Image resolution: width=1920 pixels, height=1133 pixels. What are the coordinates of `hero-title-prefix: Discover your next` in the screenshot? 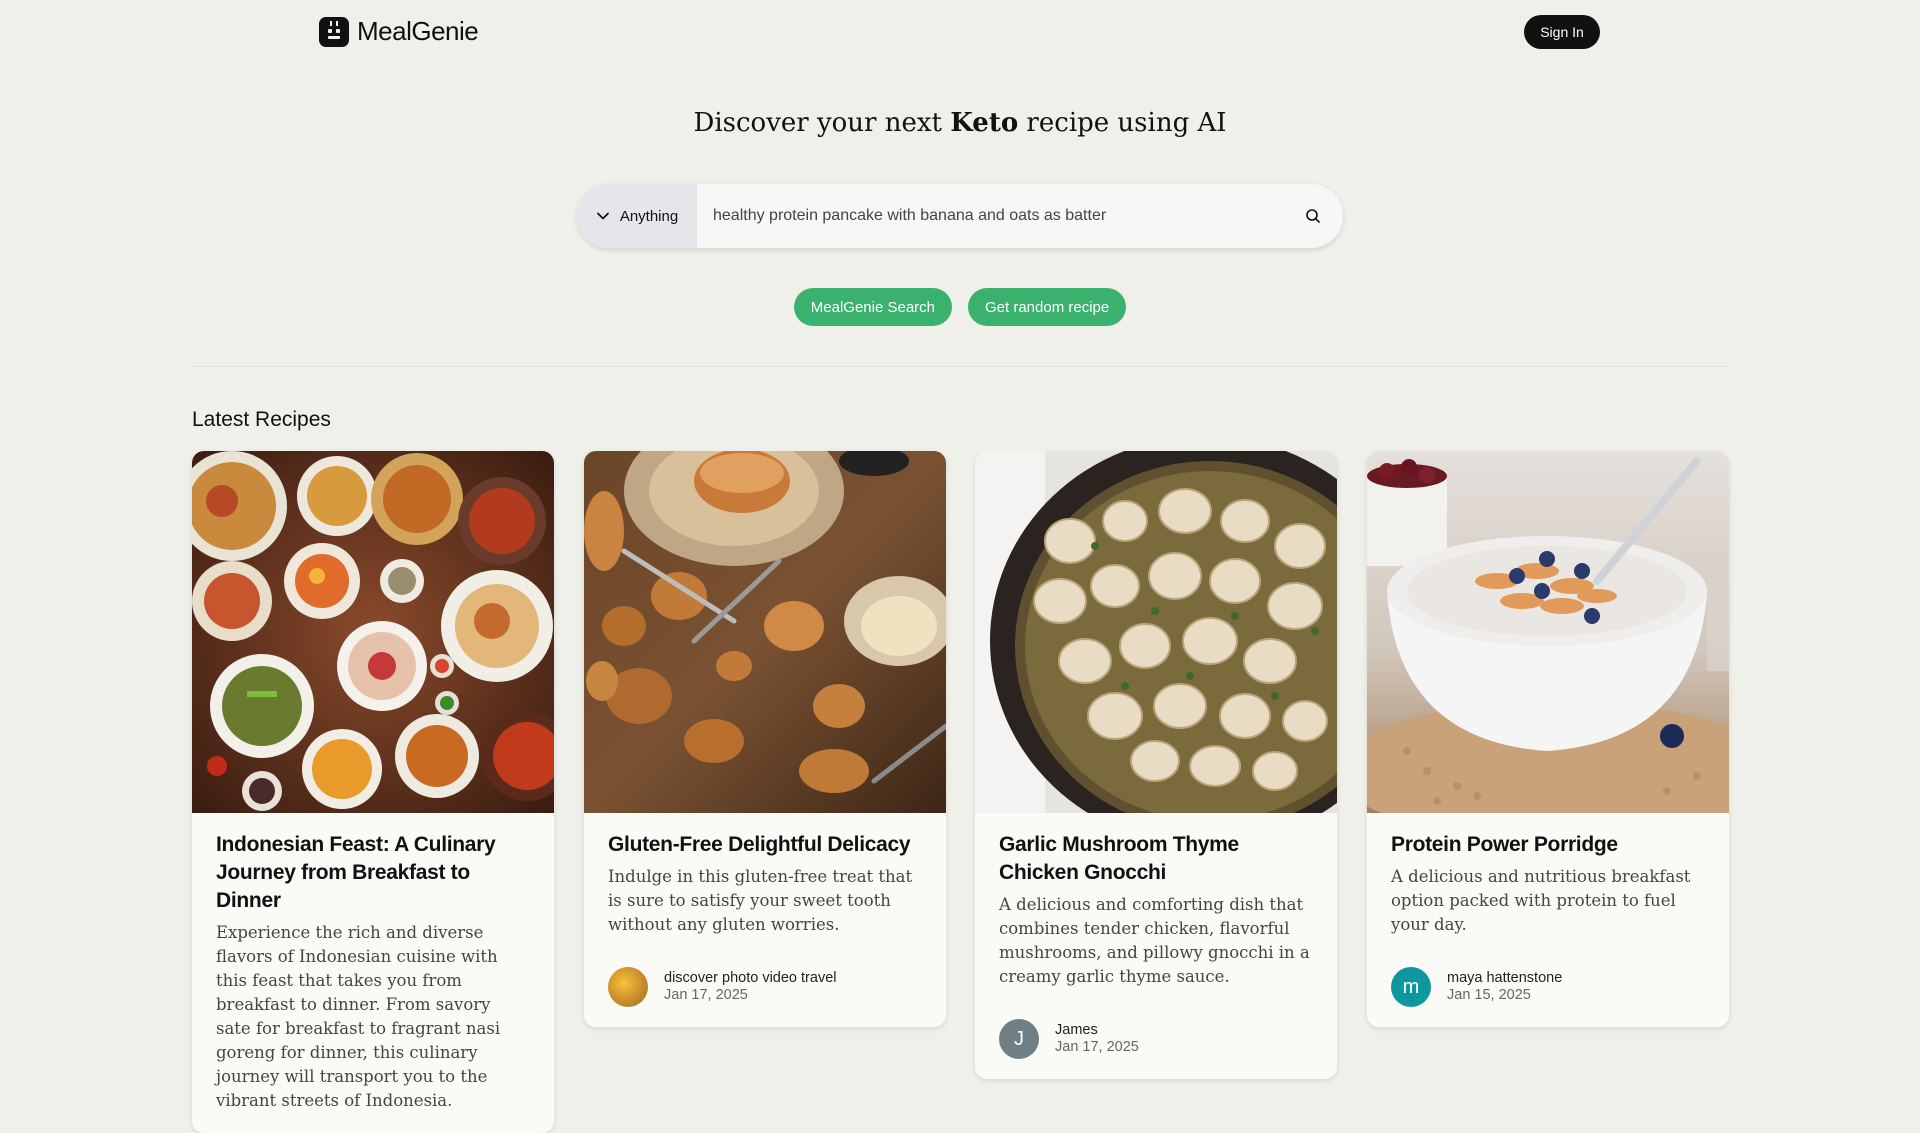 It's located at (822, 123).